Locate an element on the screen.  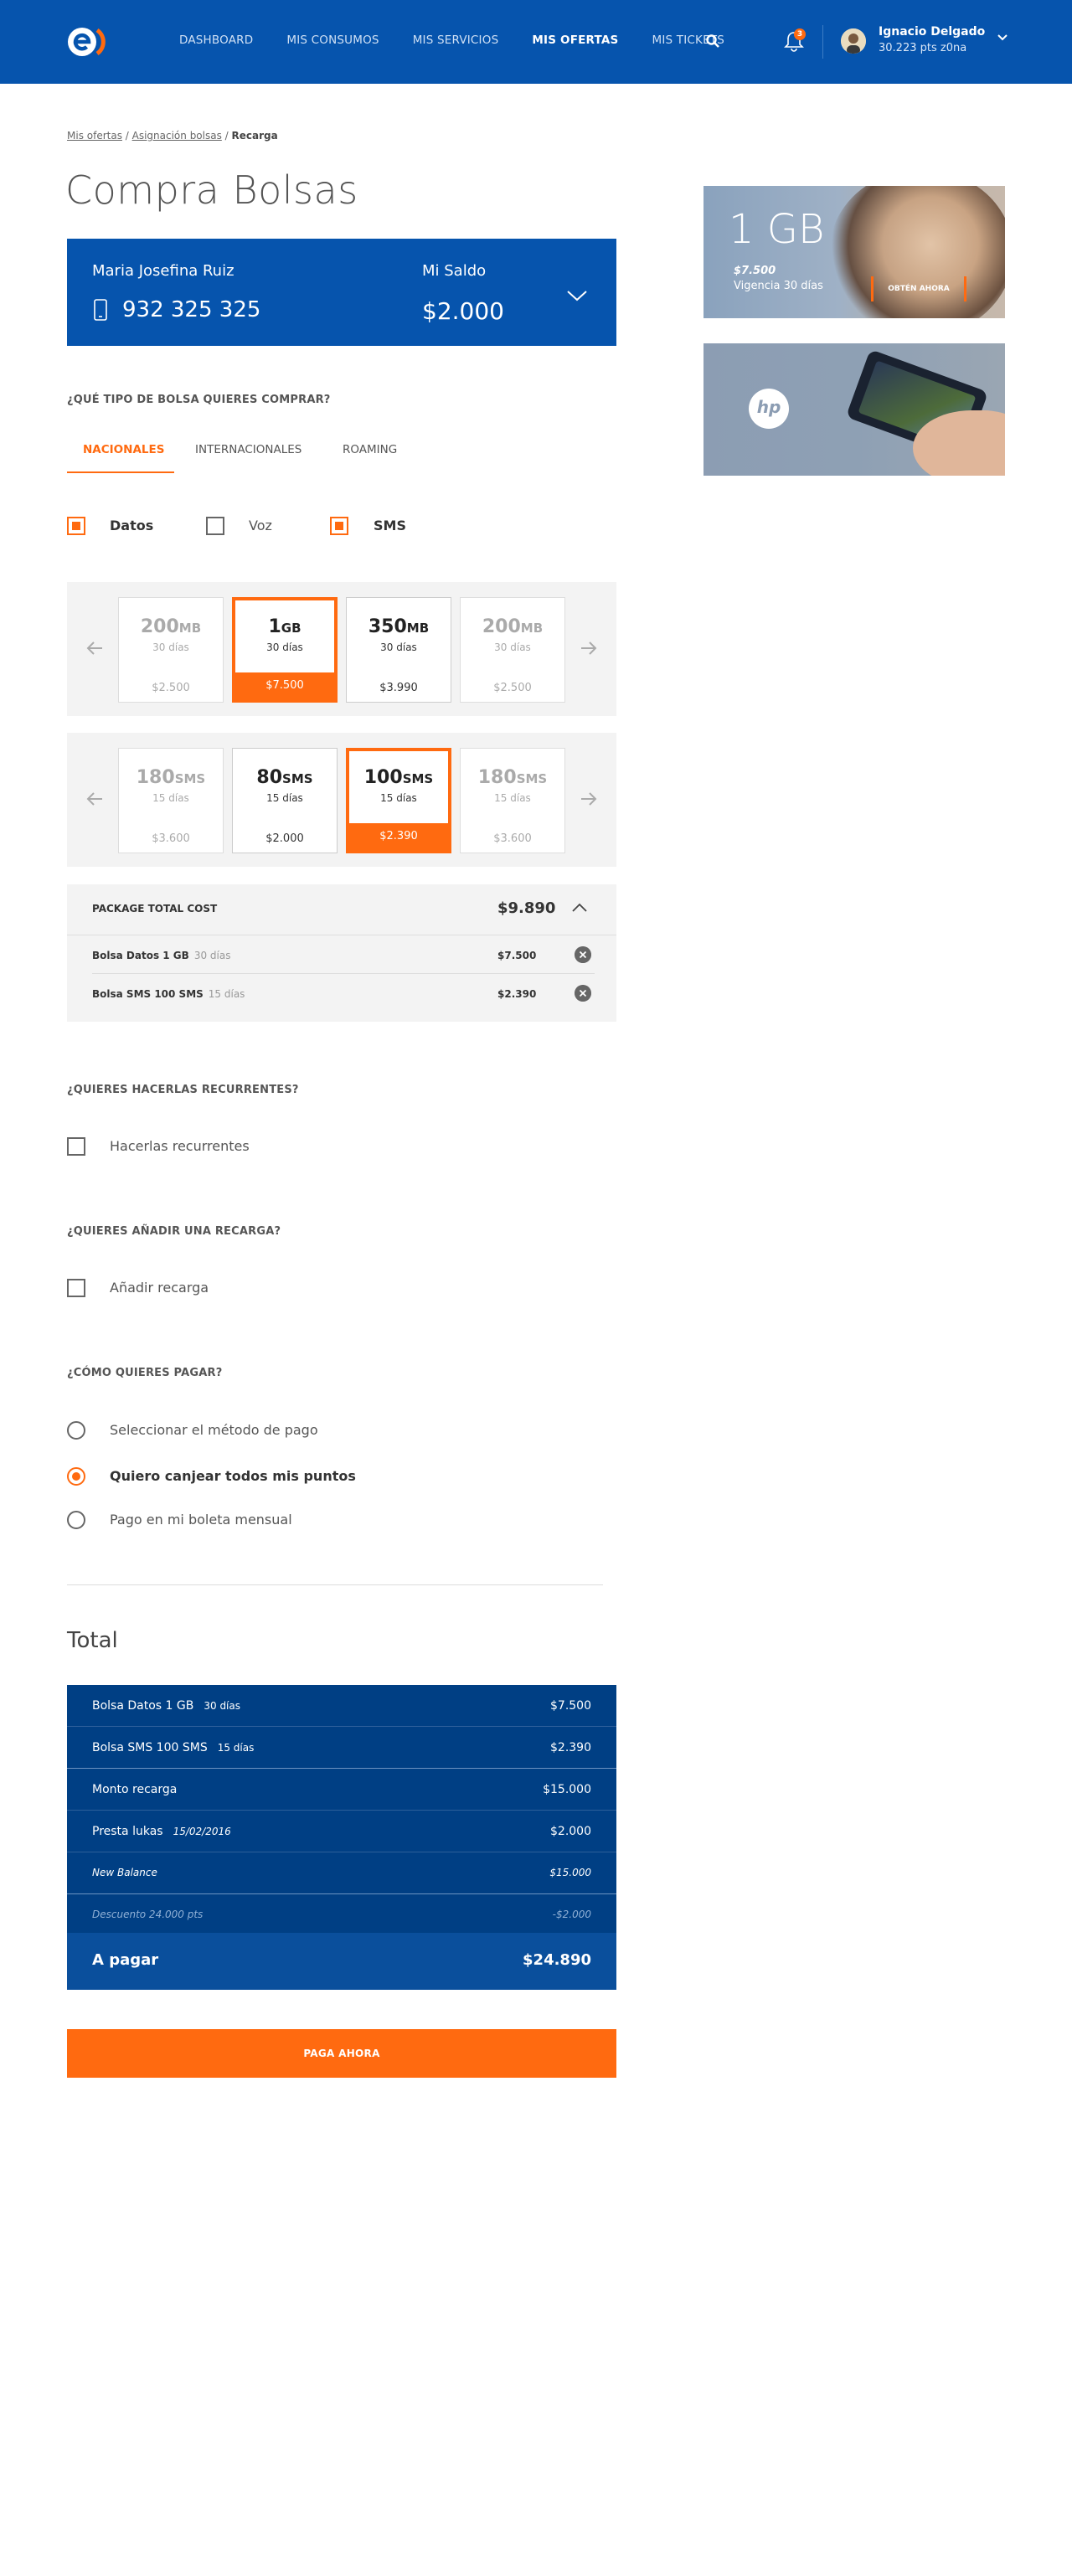
tab-internacionales: INTERNACIONALES is located at coordinates (248, 450).